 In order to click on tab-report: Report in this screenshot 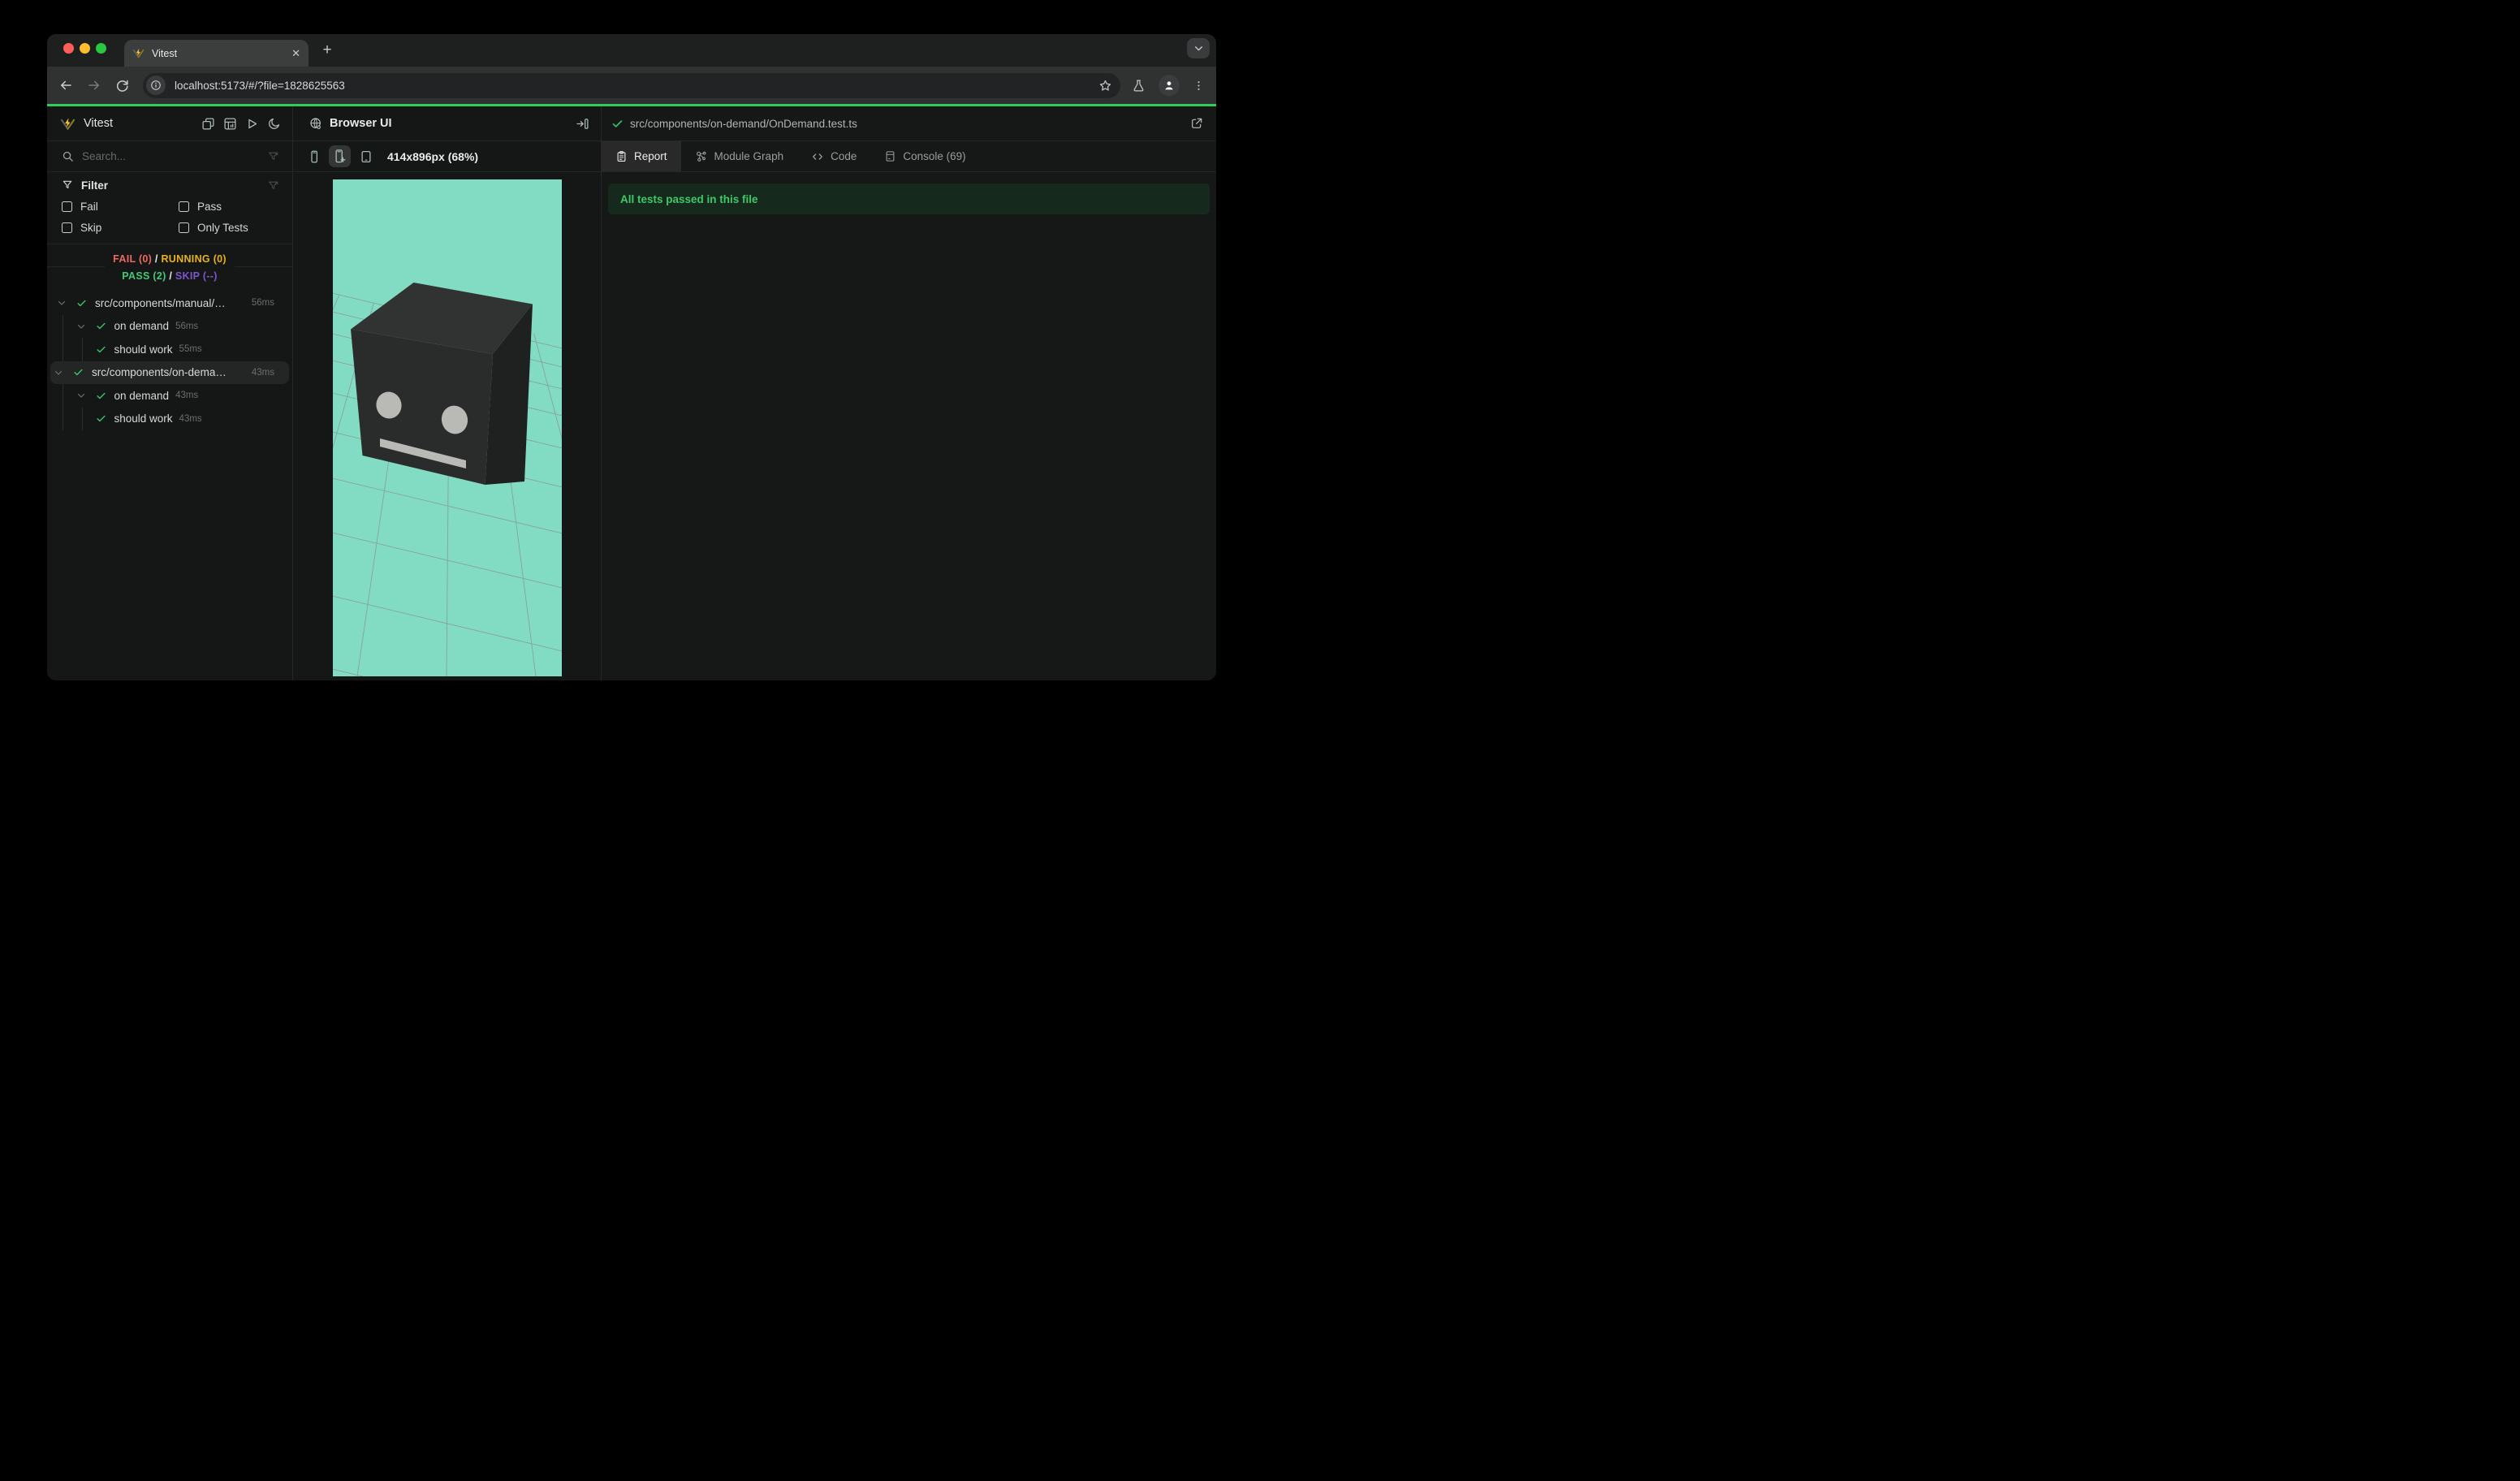, I will do `click(641, 156)`.